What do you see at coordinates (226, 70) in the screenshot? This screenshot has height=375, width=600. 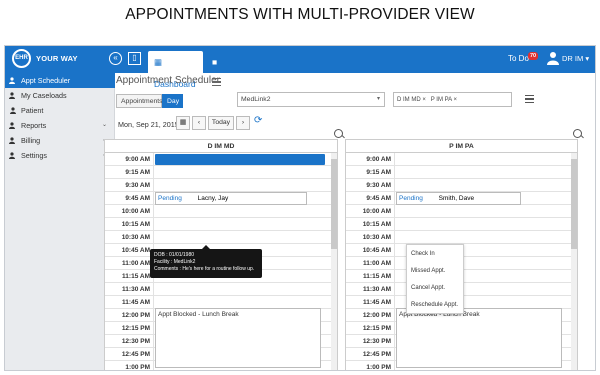 I see `tab-inbox: ■ Inbox` at bounding box center [226, 70].